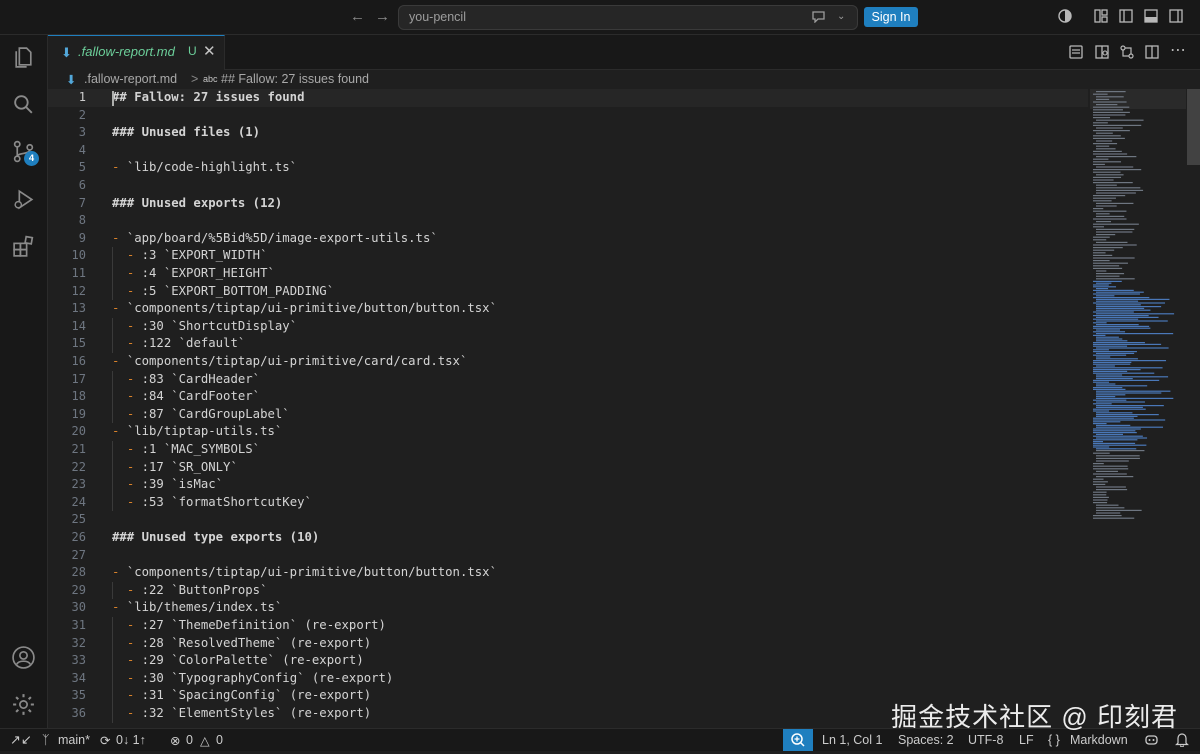 Image resolution: width=1200 pixels, height=754 pixels. Describe the element at coordinates (568, 608) in the screenshot. I see `editor-line: 30 - `lib/themes/index.ts`` at that location.